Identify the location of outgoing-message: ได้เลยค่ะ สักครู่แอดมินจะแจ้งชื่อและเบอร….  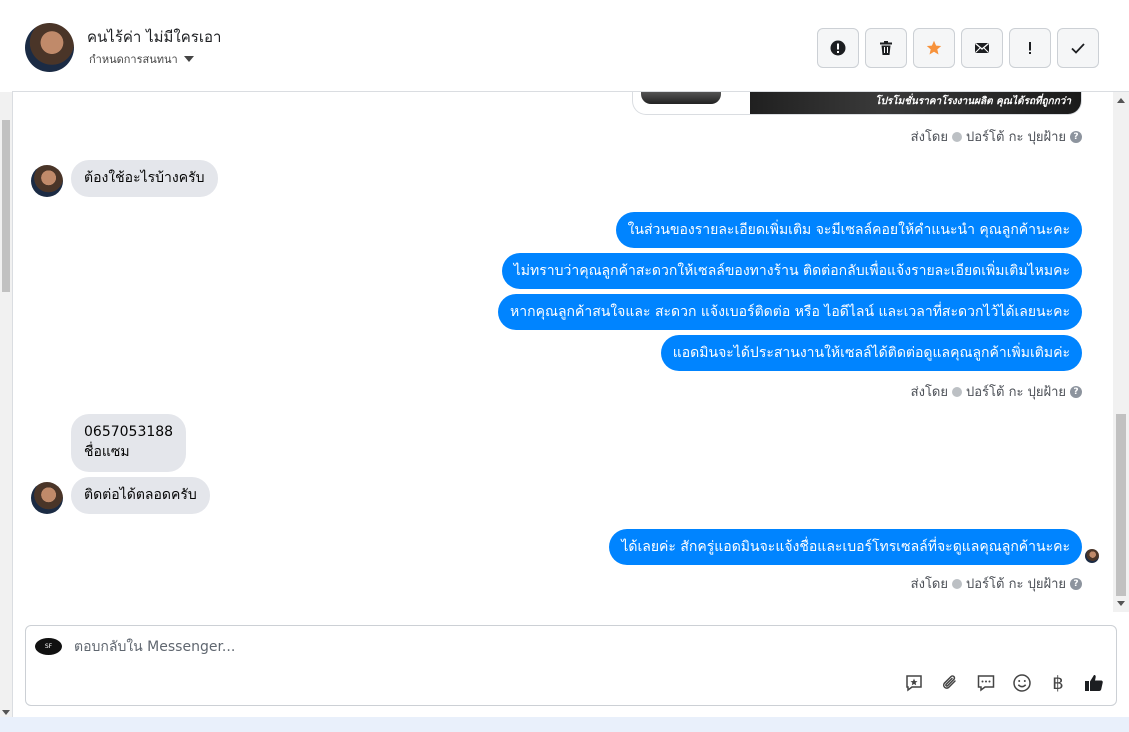
(845, 547).